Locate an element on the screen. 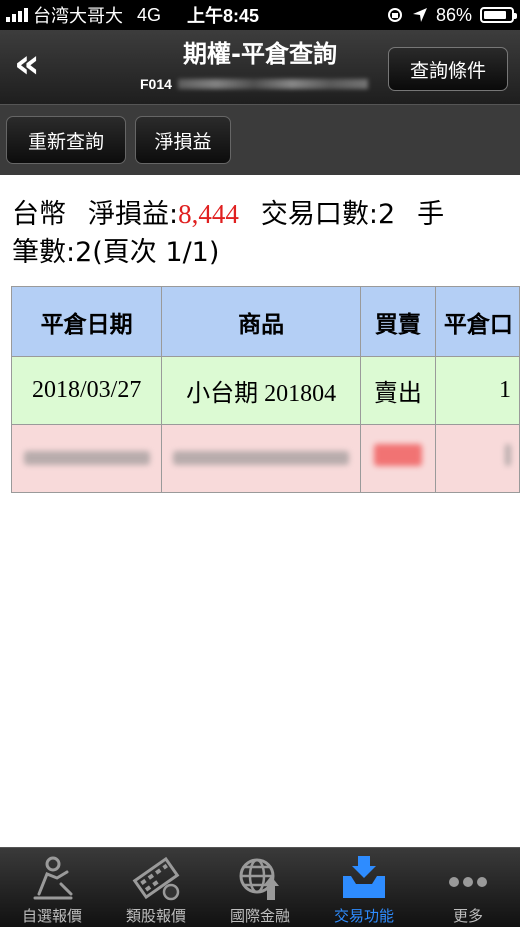 The height and width of the screenshot is (927, 520). globe-finance-icon is located at coordinates (259, 879).